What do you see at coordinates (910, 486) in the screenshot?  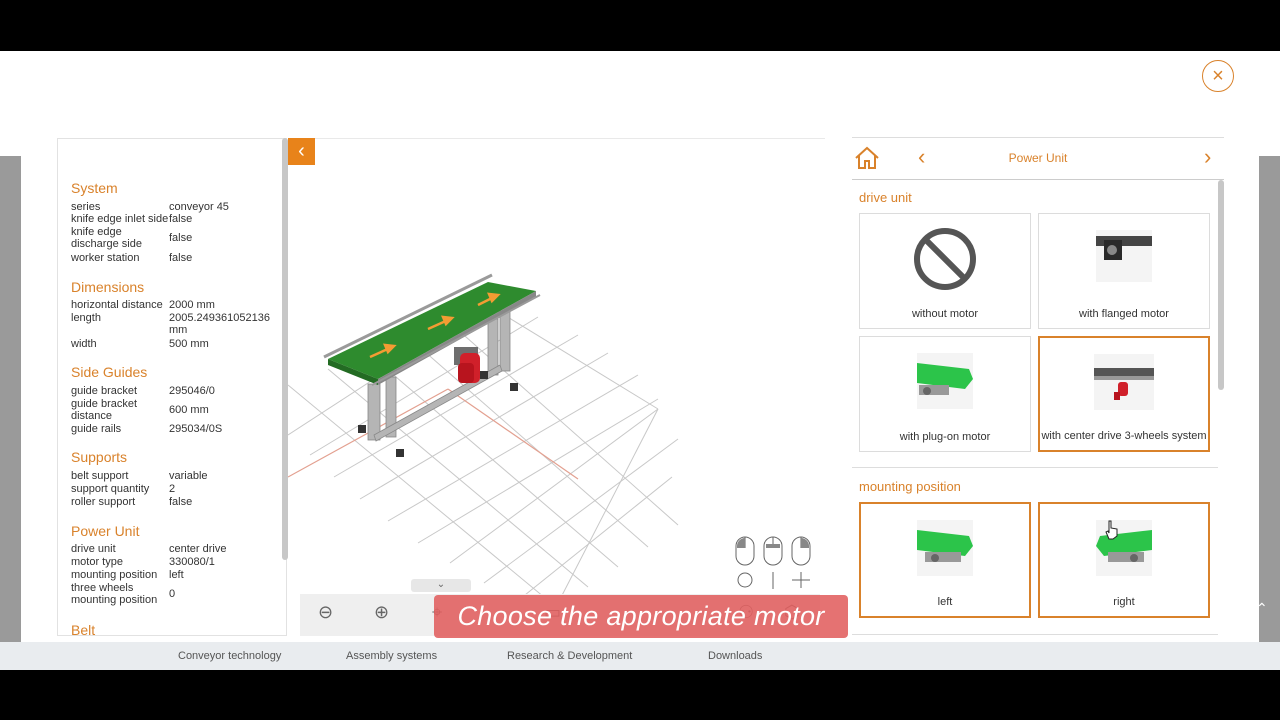 I see `group-title-mounting-position: mounting position` at bounding box center [910, 486].